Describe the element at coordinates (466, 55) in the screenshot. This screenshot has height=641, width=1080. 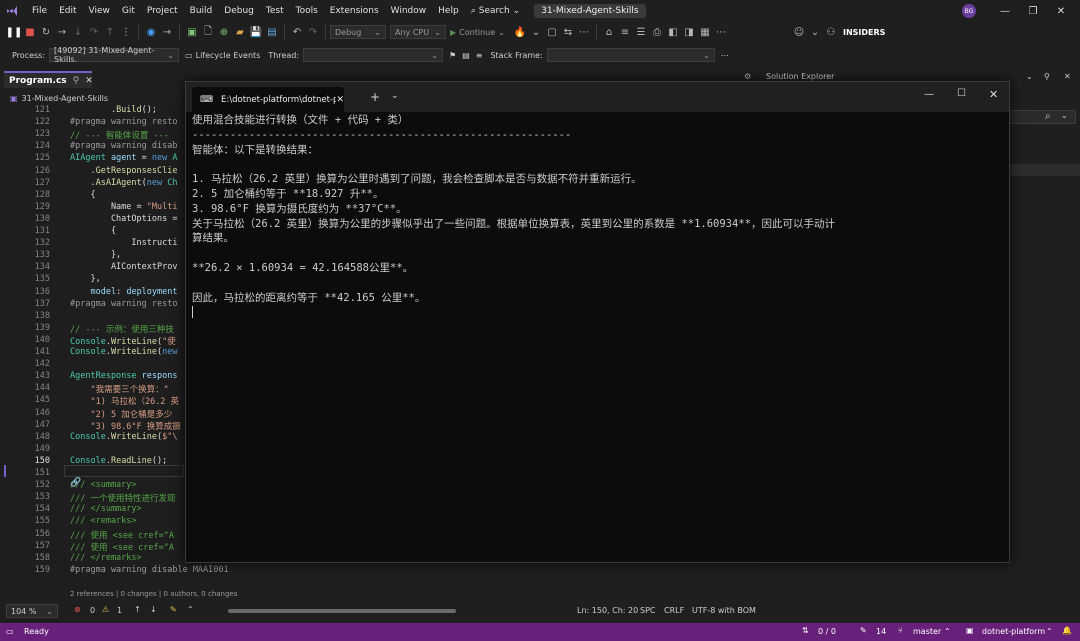
I see `thread-filter-icon: ▤` at that location.